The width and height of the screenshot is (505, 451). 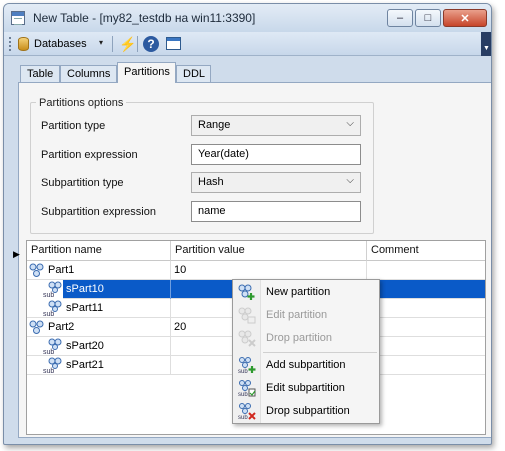 What do you see at coordinates (151, 44) in the screenshot?
I see `help-icon: ?` at bounding box center [151, 44].